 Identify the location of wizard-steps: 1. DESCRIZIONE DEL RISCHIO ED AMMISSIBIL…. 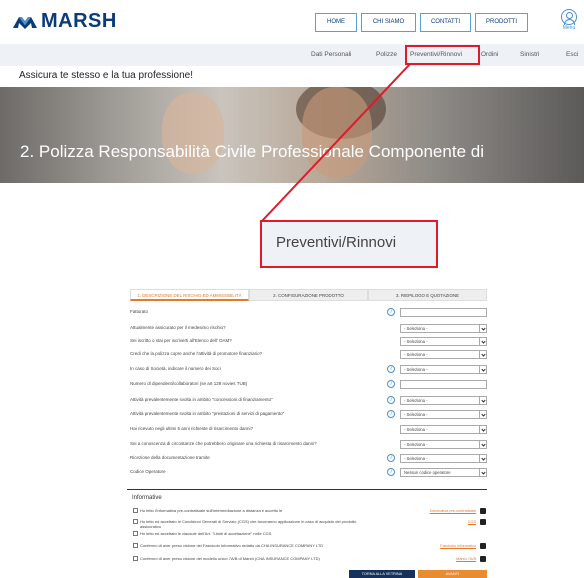
(308, 295).